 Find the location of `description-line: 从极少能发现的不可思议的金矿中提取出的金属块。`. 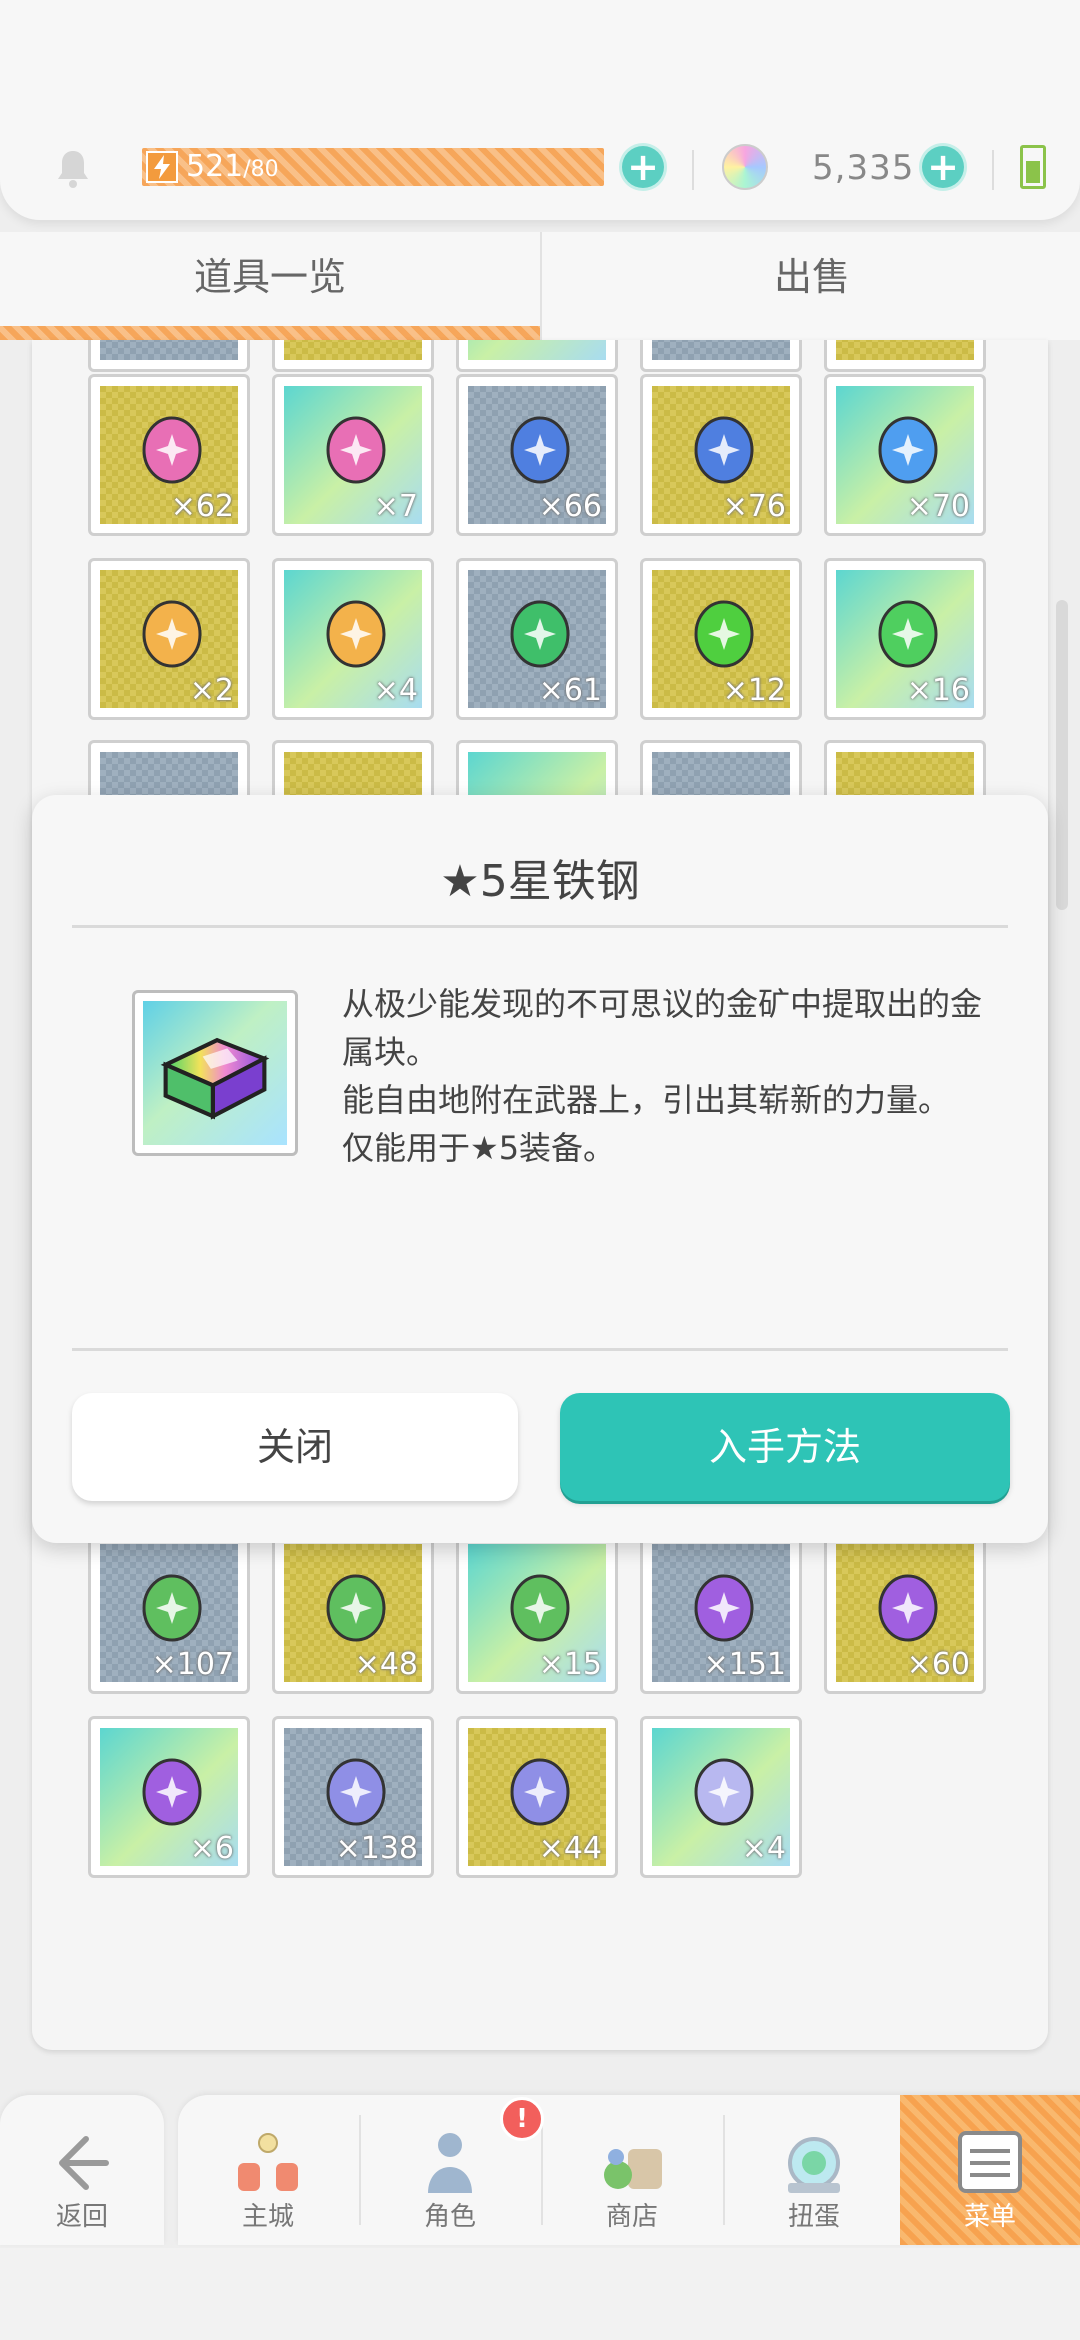

description-line: 从极少能发现的不可思议的金矿中提取出的金属块。 is located at coordinates (662, 1028).